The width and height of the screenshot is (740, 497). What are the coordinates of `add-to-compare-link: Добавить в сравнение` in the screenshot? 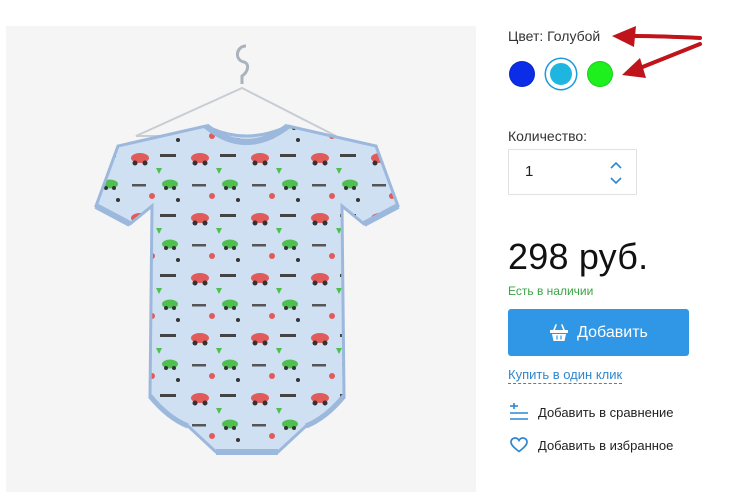 It's located at (591, 412).